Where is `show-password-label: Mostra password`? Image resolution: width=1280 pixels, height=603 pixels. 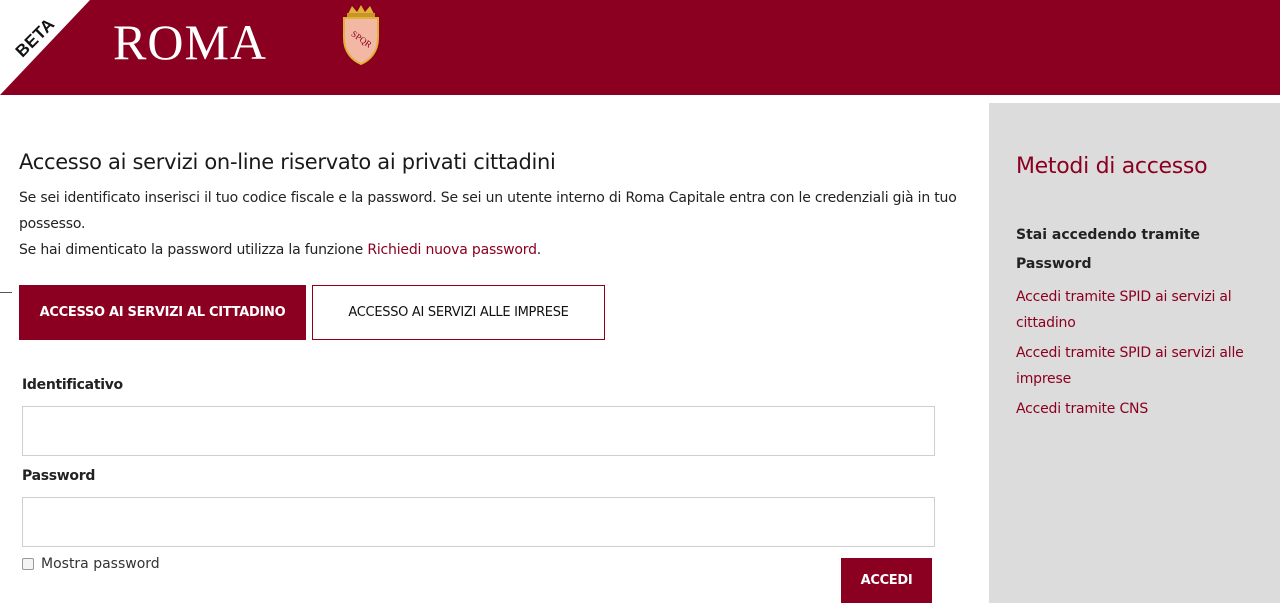
show-password-label: Mostra password is located at coordinates (100, 564).